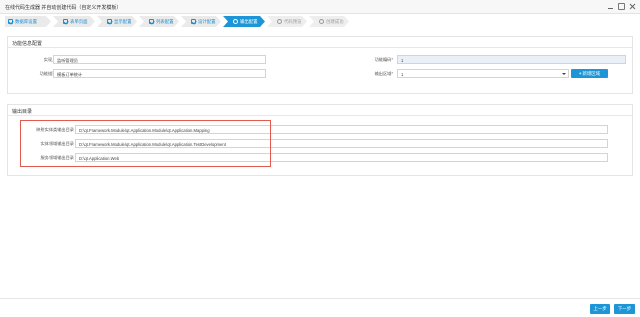 The image size is (640, 317). Describe the element at coordinates (335, 21) in the screenshot. I see `step-label: 创建成功` at that location.